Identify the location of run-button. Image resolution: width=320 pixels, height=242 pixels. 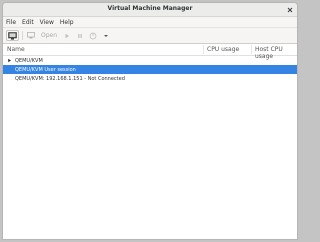
(67, 35).